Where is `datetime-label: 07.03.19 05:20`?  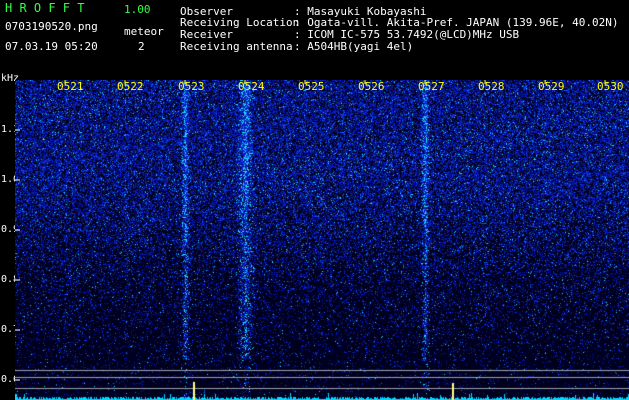 datetime-label: 07.03.19 05:20 is located at coordinates (51, 46).